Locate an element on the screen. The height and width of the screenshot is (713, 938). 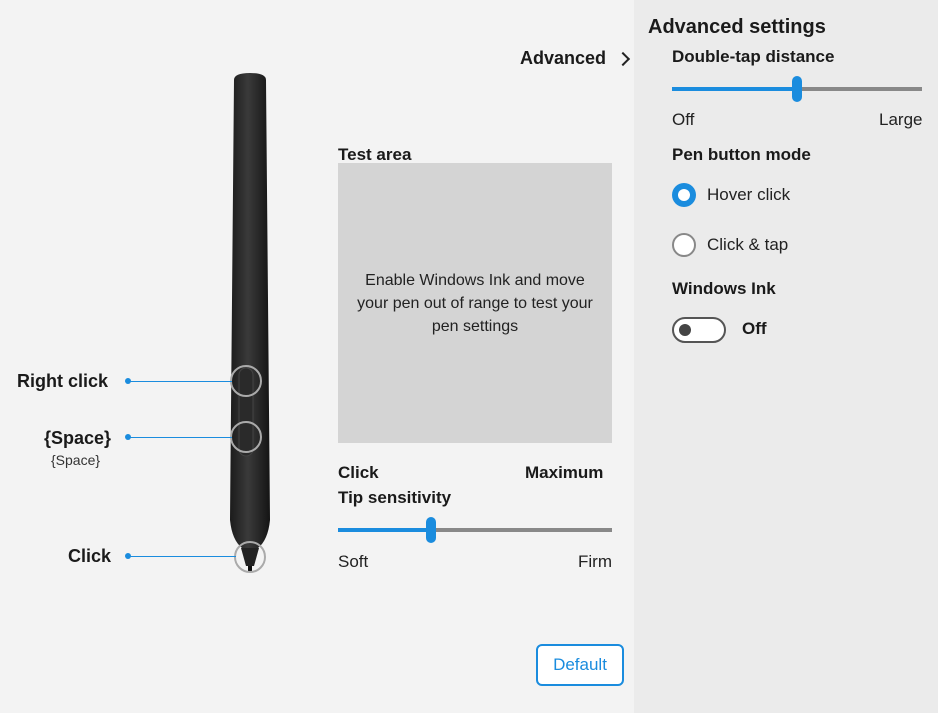
panel-title: Advanced settings is located at coordinates (737, 27).